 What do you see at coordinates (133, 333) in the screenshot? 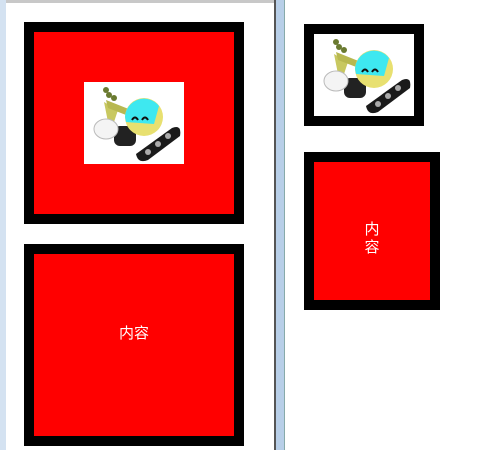
I see `content-text: 内容` at bounding box center [133, 333].